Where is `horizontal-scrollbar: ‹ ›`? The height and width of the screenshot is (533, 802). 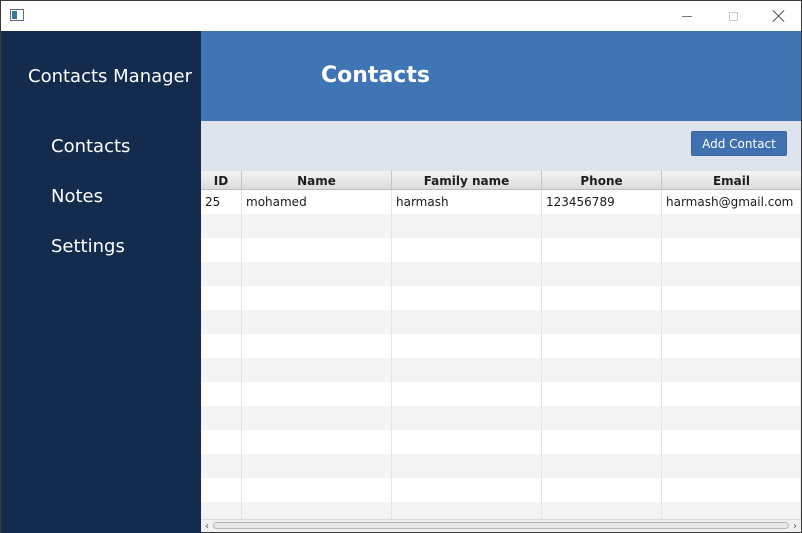
horizontal-scrollbar: ‹ › is located at coordinates (501, 525).